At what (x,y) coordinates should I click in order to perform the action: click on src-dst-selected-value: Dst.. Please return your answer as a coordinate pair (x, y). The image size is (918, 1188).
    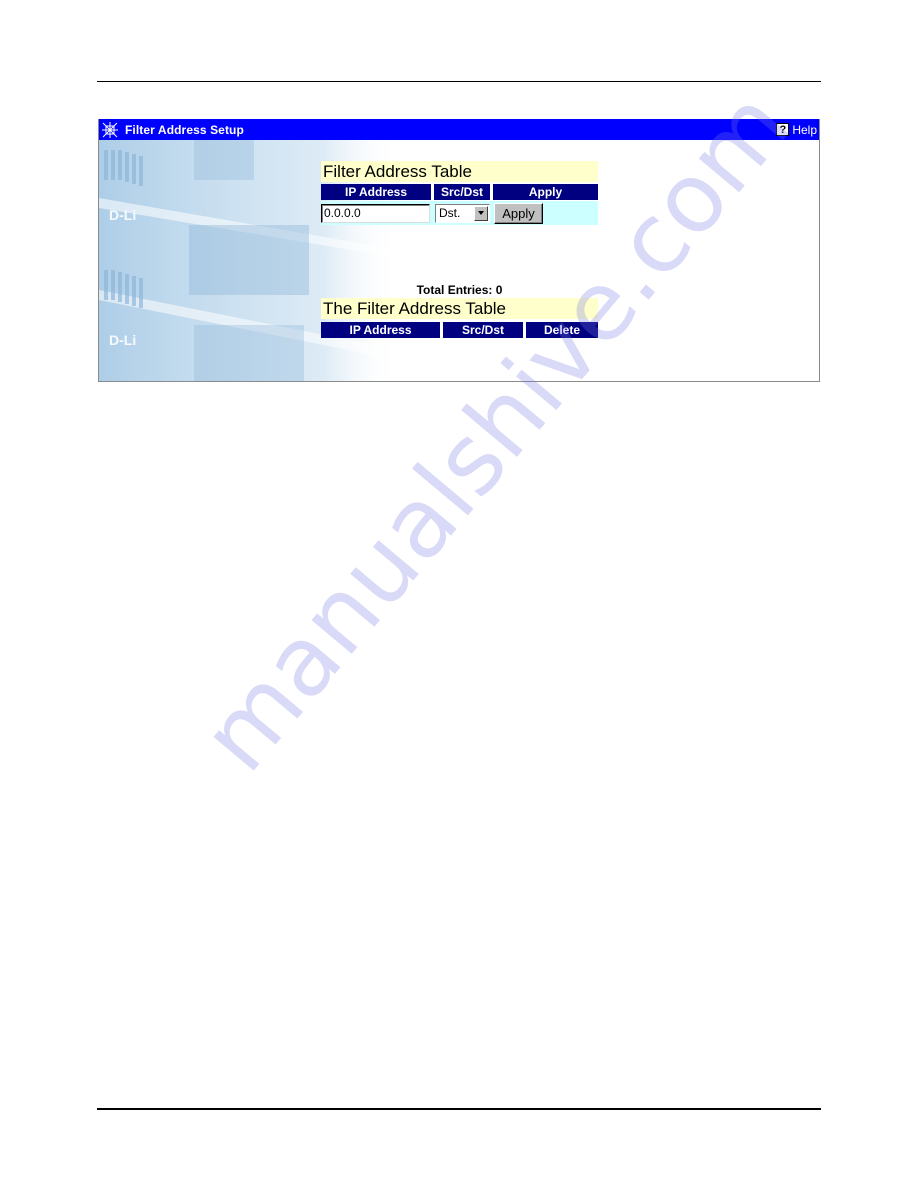
    Looking at the image, I should click on (450, 212).